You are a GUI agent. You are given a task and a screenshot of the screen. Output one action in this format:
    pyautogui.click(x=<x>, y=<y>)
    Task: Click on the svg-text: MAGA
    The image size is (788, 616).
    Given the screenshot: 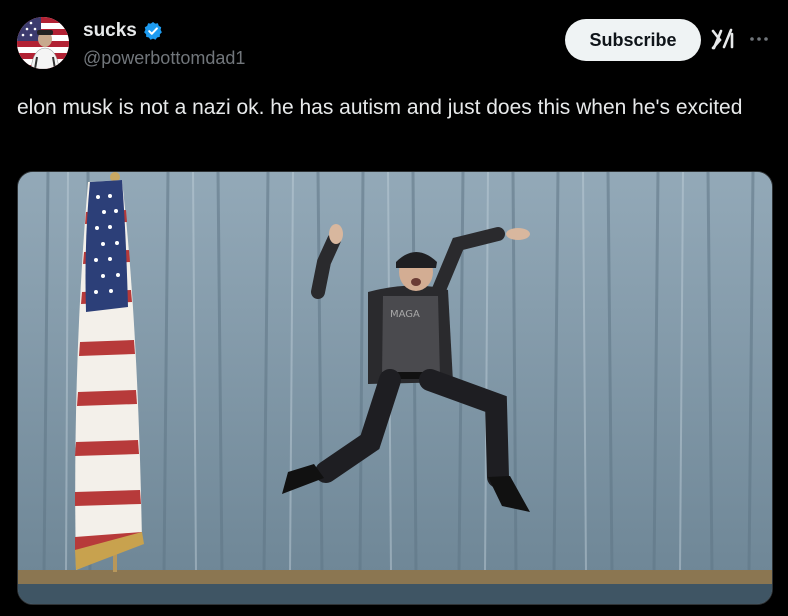 What is the action you would take?
    pyautogui.click(x=405, y=314)
    